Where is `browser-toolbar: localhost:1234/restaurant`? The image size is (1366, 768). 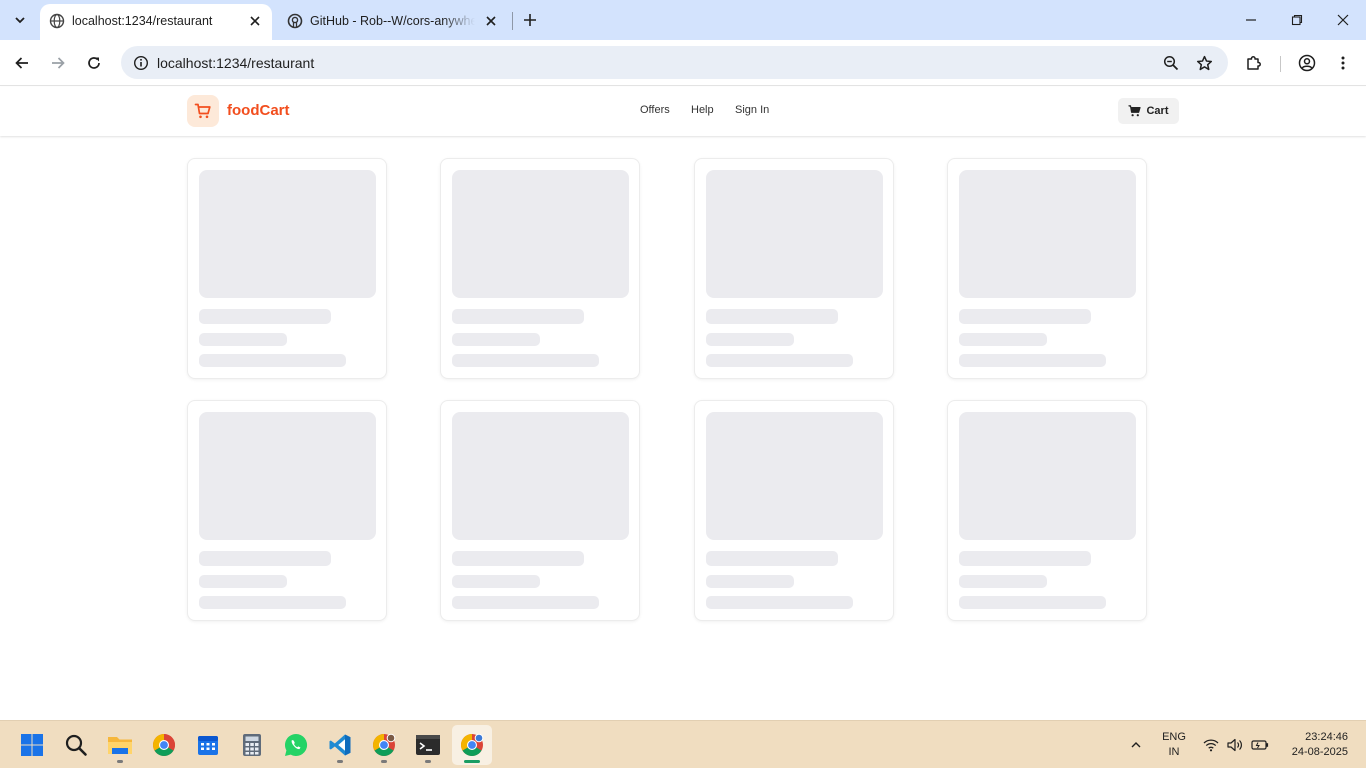
browser-toolbar: localhost:1234/restaurant is located at coordinates (683, 63).